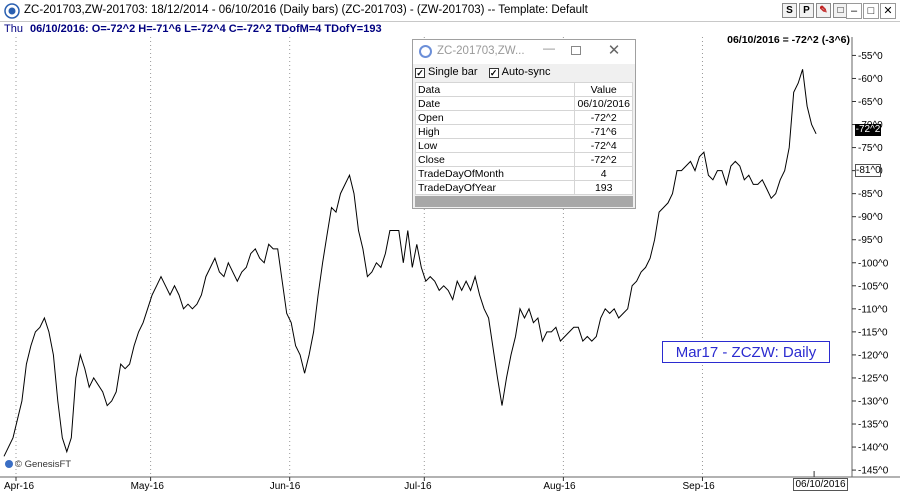 The height and width of the screenshot is (493, 900). Describe the element at coordinates (524, 201) in the screenshot. I see `data-window-scroll-area` at that location.